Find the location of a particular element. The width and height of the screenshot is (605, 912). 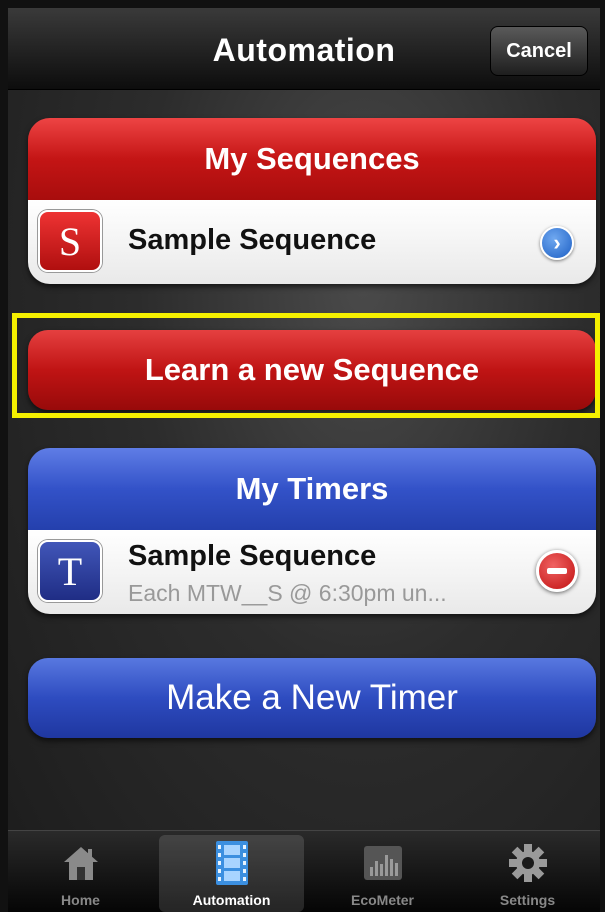

bar-meter-icon is located at coordinates (383, 863).